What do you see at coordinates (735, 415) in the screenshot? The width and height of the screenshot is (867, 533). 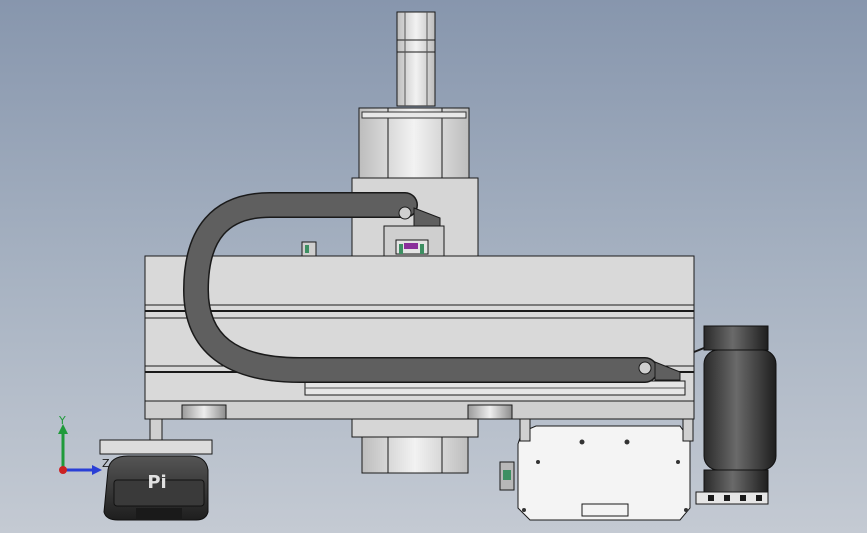 I see `cooling-fan` at bounding box center [735, 415].